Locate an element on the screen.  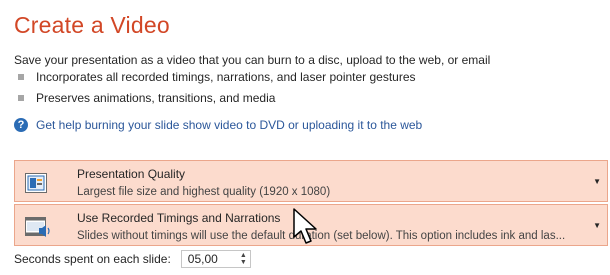
seconds-spinner: 05,00 ▲ ▼ is located at coordinates (215, 259).